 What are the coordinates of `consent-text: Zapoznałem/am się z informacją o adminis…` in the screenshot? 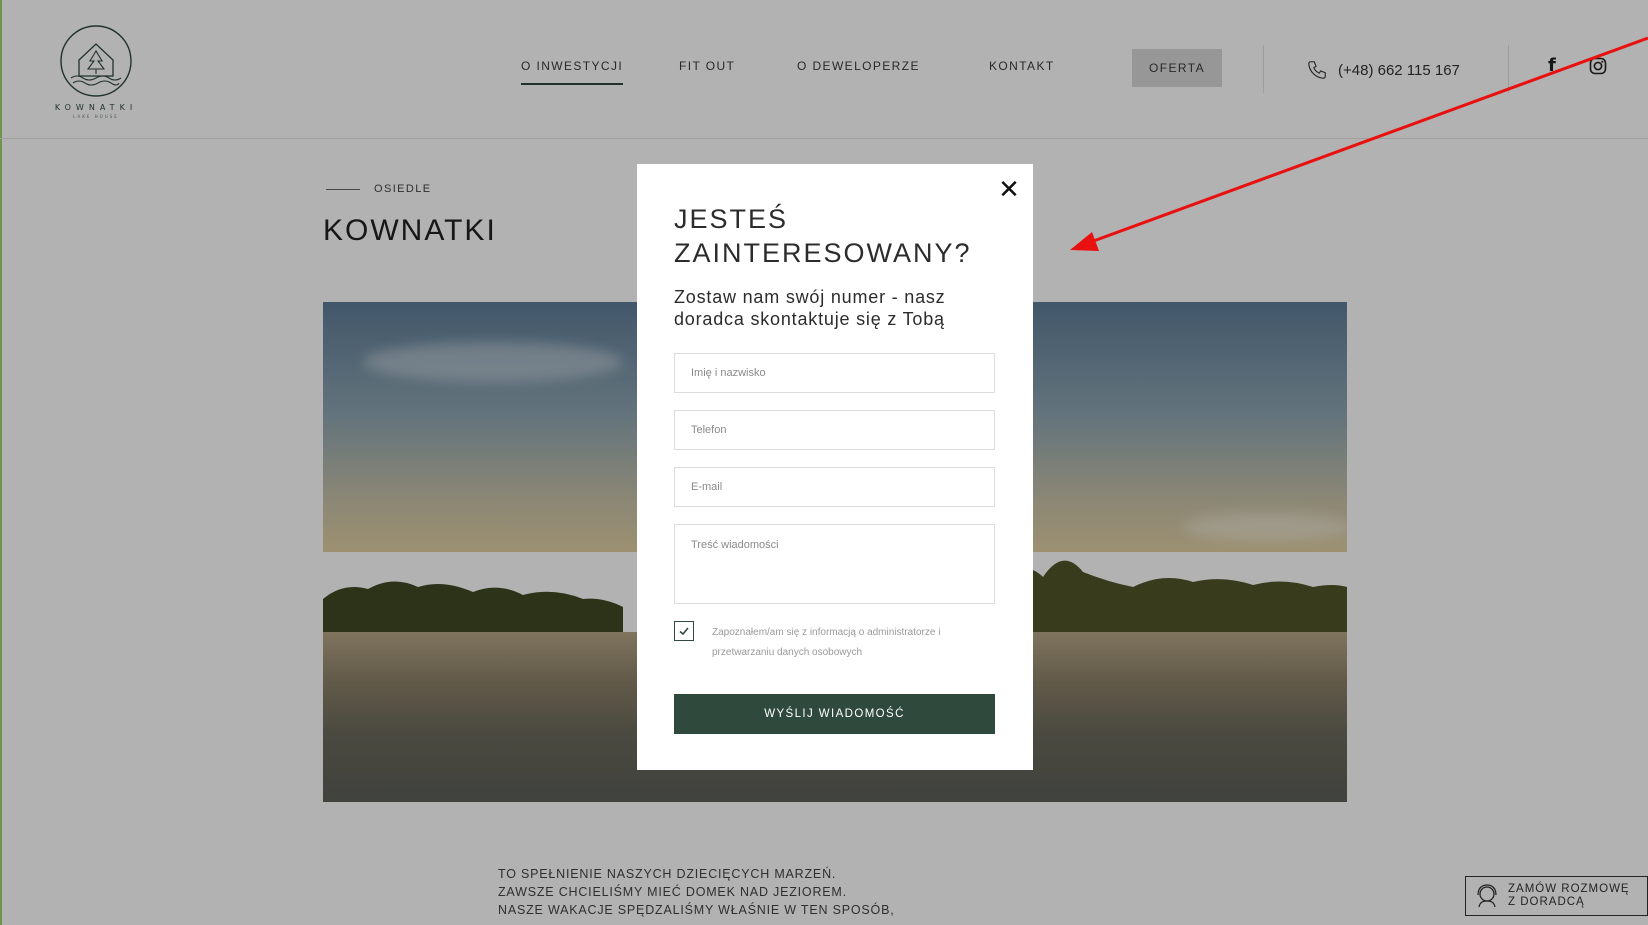 It's located at (826, 642).